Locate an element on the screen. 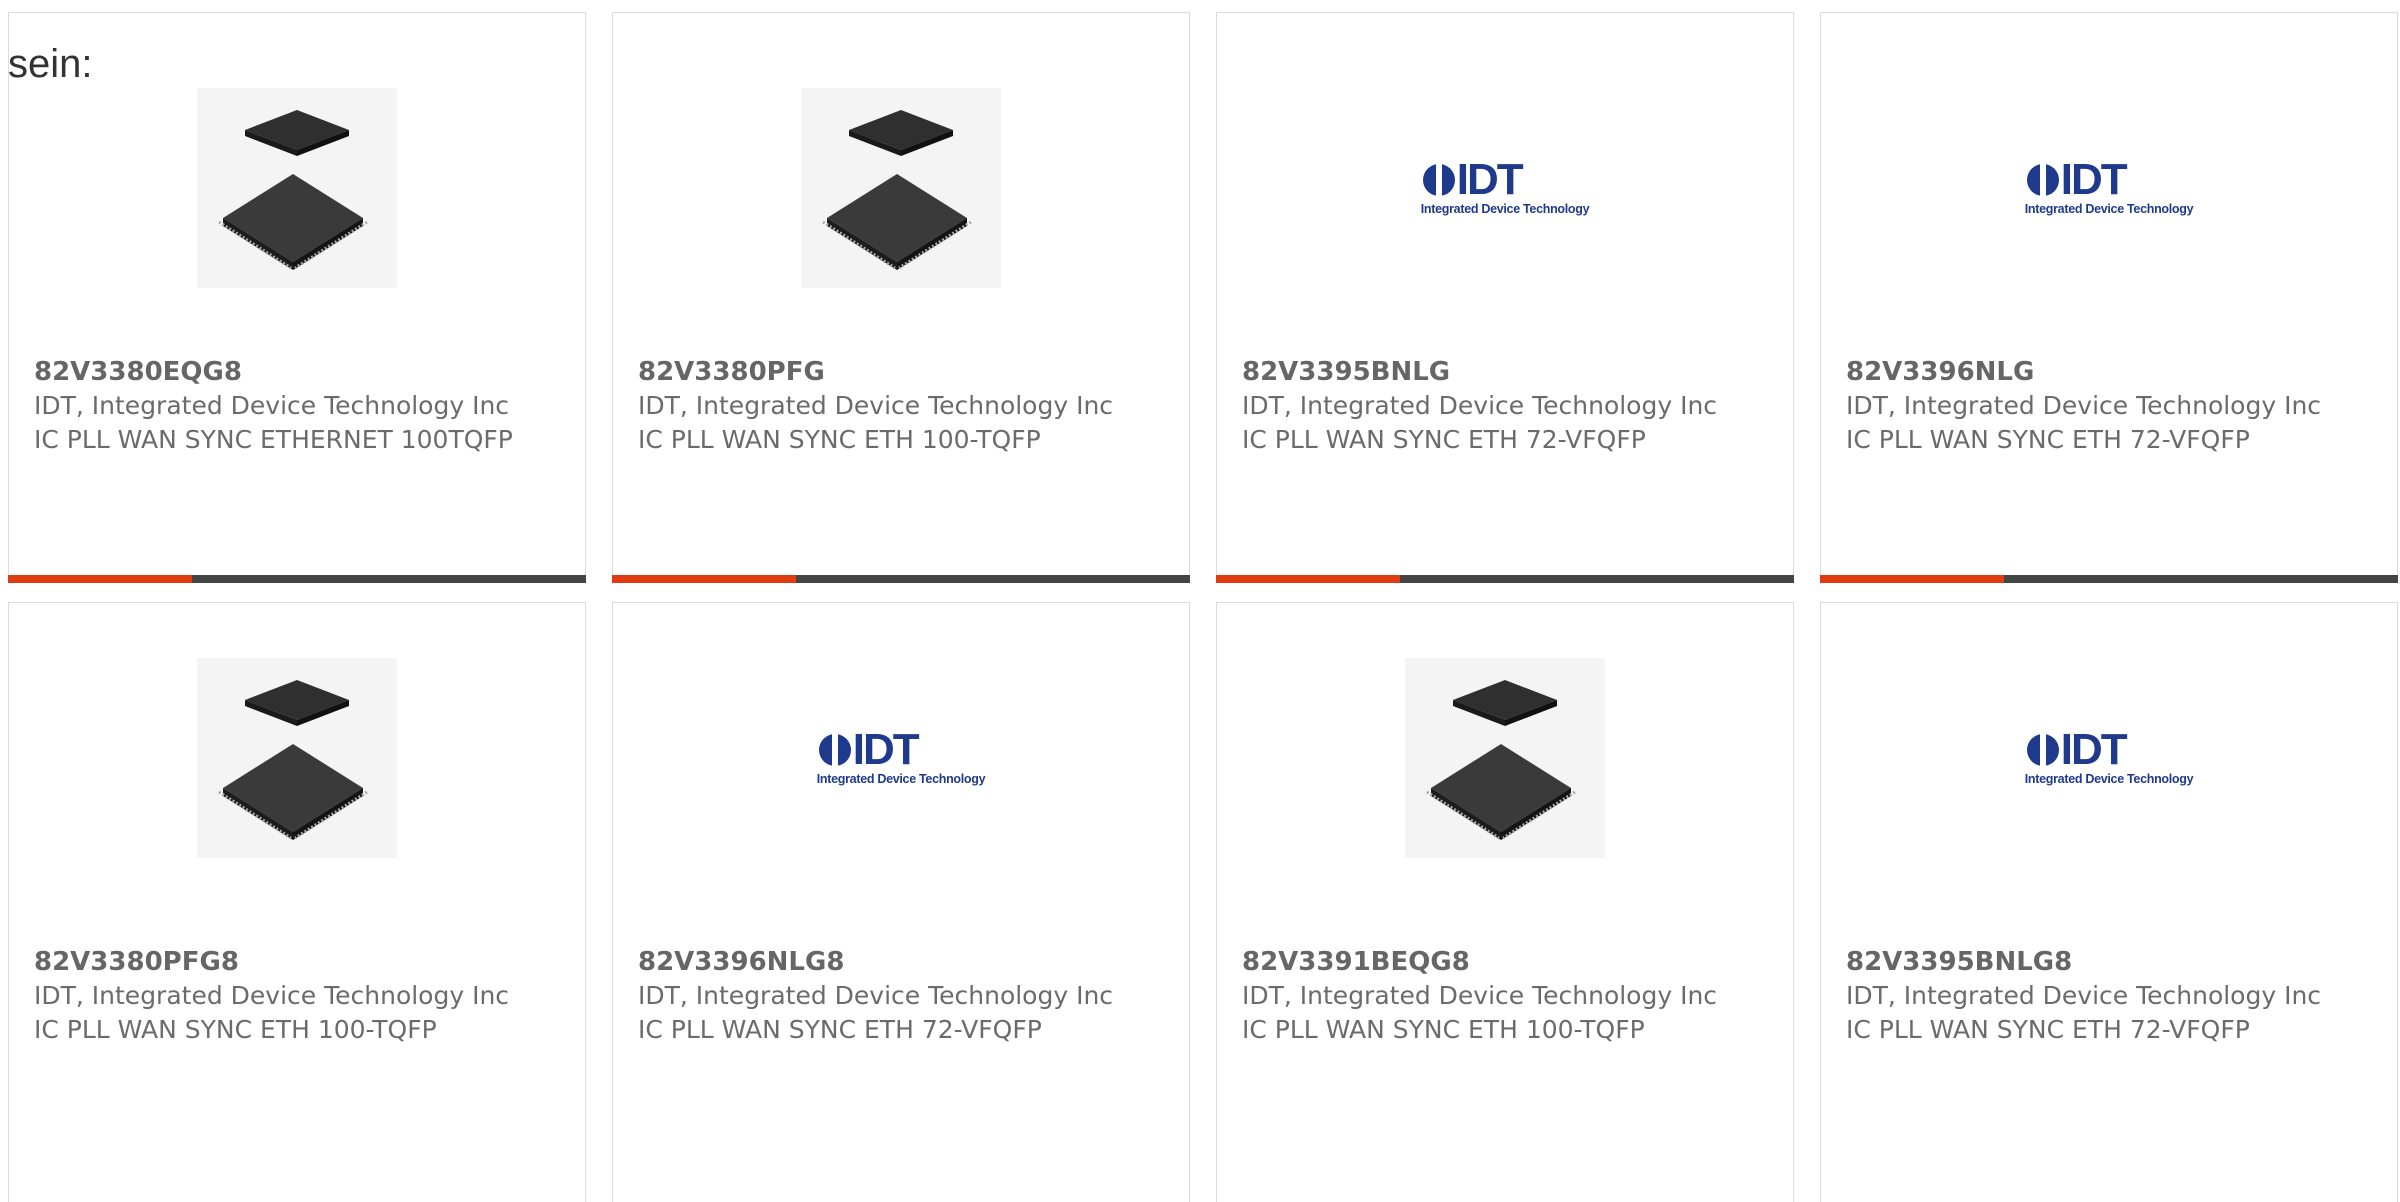 The height and width of the screenshot is (1202, 2400). part-number: 82V3380PFG8 is located at coordinates (274, 962).